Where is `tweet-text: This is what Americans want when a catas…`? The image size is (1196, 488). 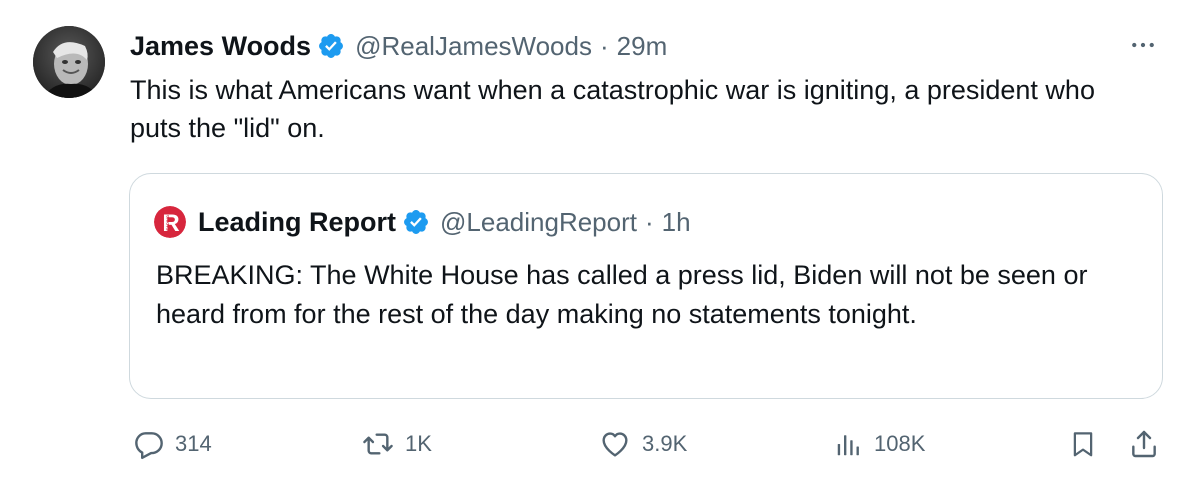 tweet-text: This is what Americans want when a catas… is located at coordinates (612, 109).